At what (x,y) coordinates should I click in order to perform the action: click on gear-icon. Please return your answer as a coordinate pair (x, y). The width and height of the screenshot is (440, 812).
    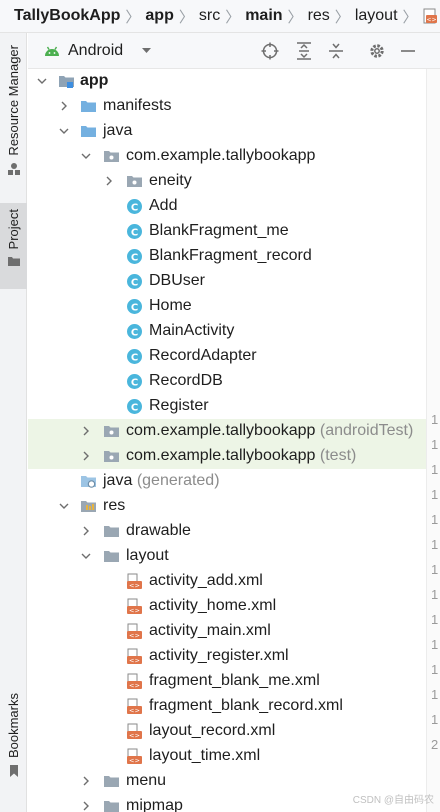
    Looking at the image, I should click on (377, 51).